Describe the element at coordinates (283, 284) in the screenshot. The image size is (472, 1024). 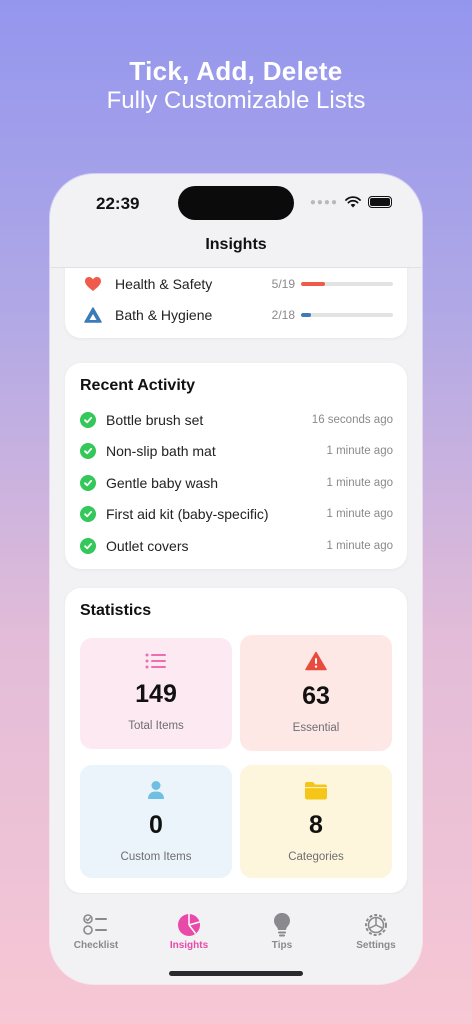
I see `category-count: 5/19` at that location.